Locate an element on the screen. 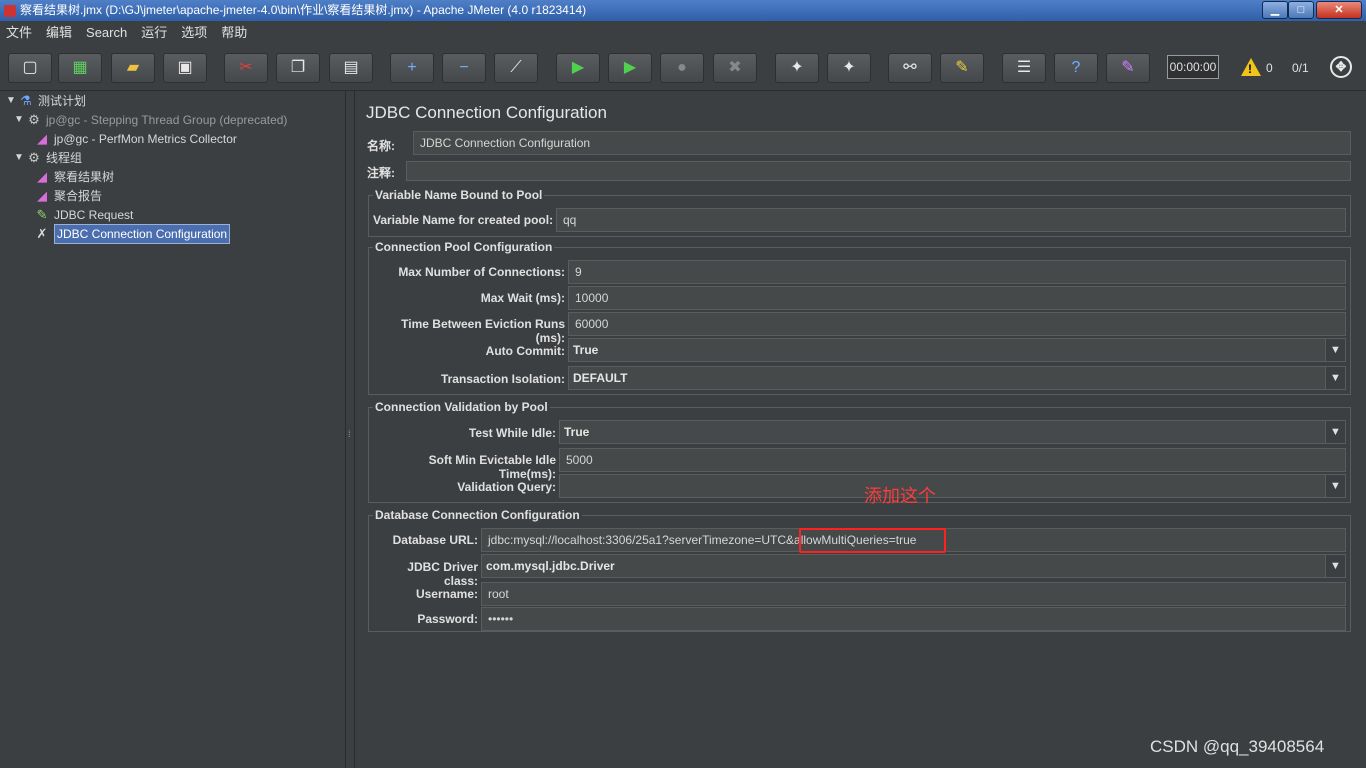  clear-all-button: ✦ is located at coordinates (849, 68).